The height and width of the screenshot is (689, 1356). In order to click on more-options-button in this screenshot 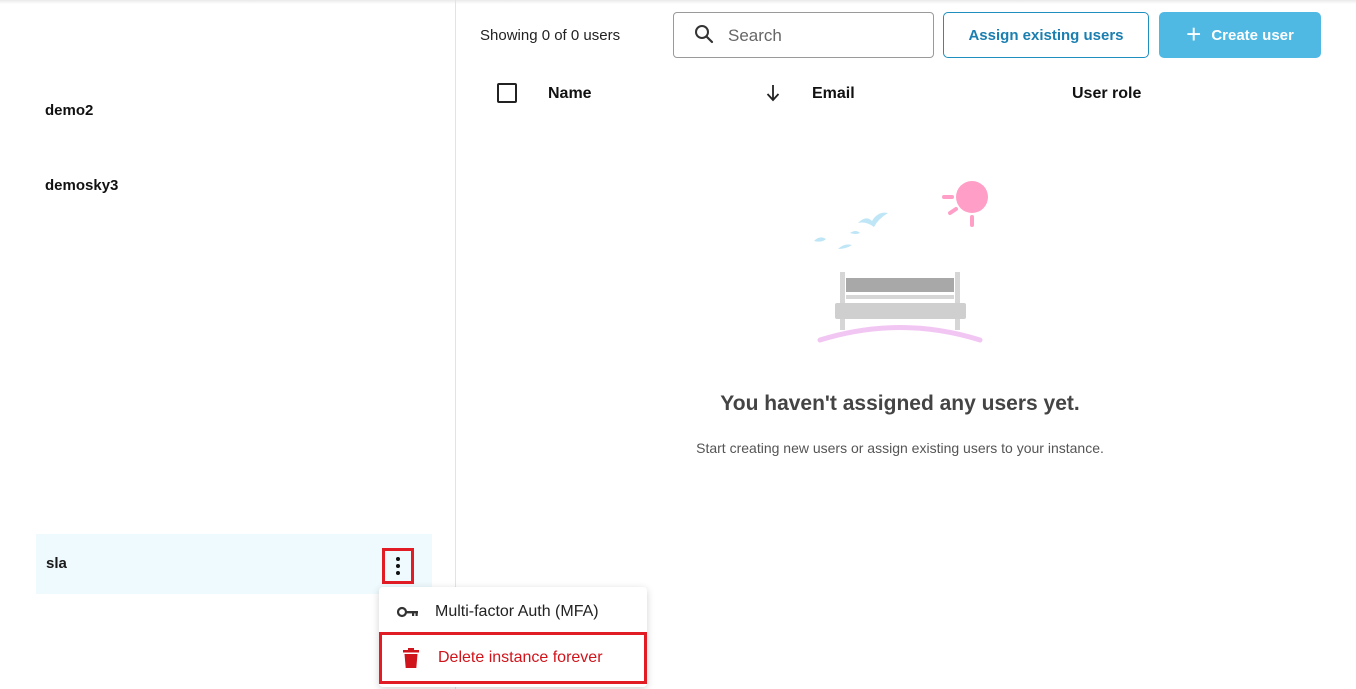, I will do `click(398, 566)`.